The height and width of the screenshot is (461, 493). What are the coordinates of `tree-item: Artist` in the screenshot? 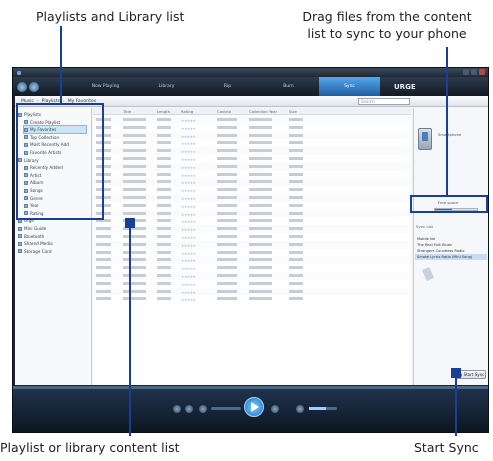 It's located at (55, 175).